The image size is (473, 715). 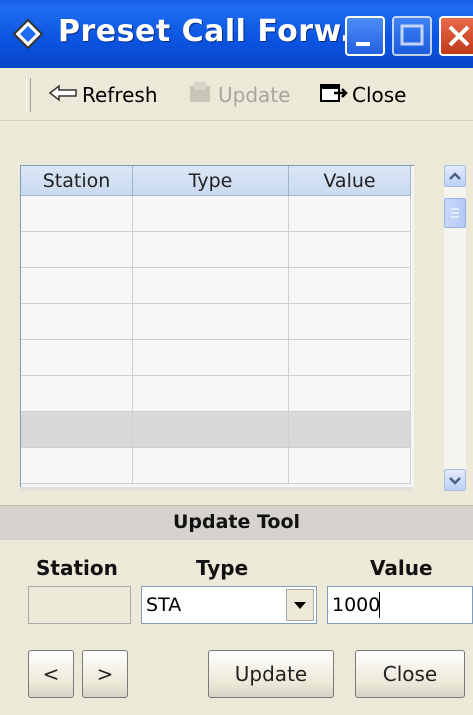 I want to click on update-icon, so click(x=201, y=95).